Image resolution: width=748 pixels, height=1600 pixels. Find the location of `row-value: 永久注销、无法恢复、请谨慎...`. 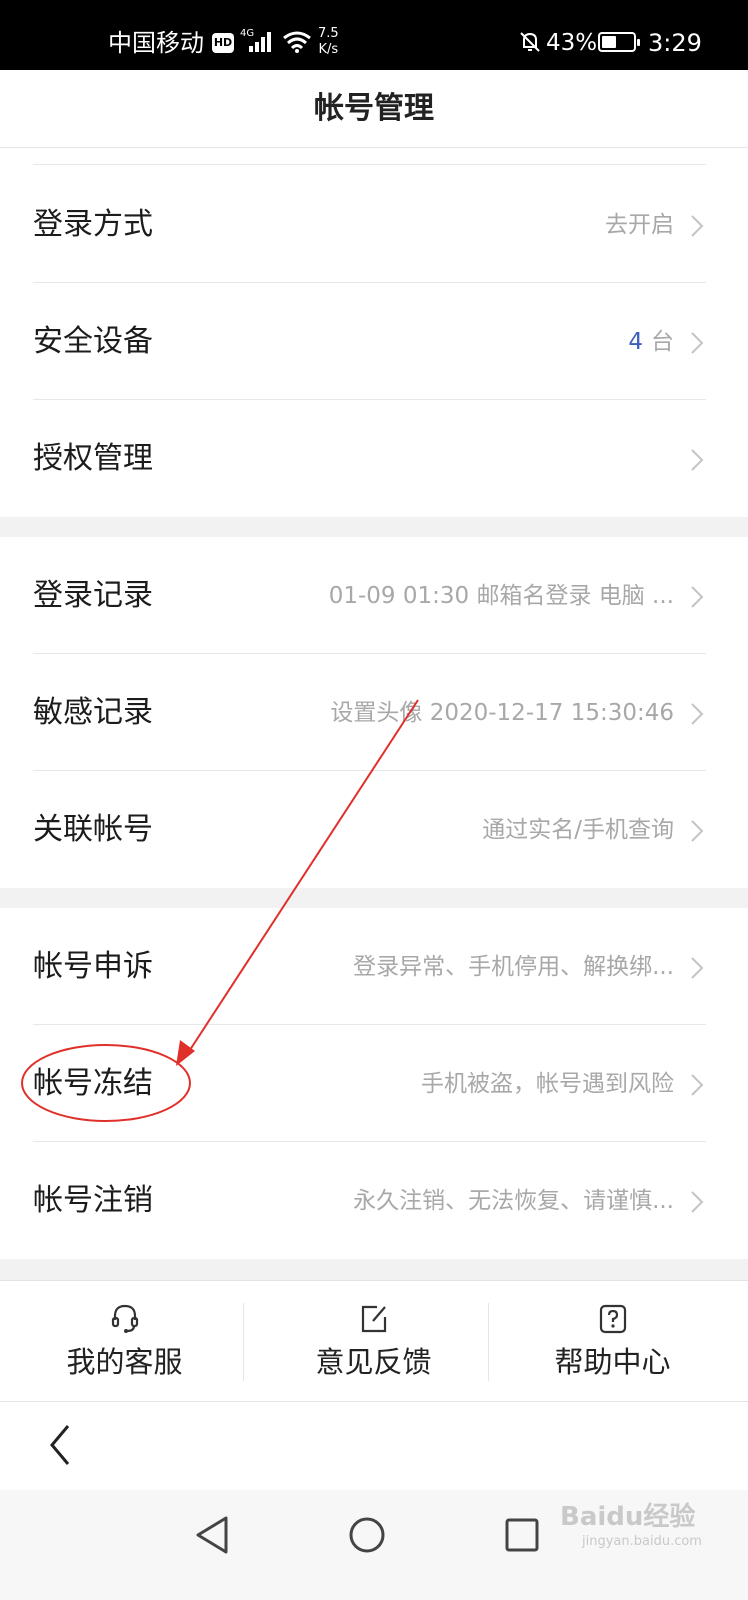

row-value: 永久注销、无法恢复、请谨慎... is located at coordinates (513, 1201).